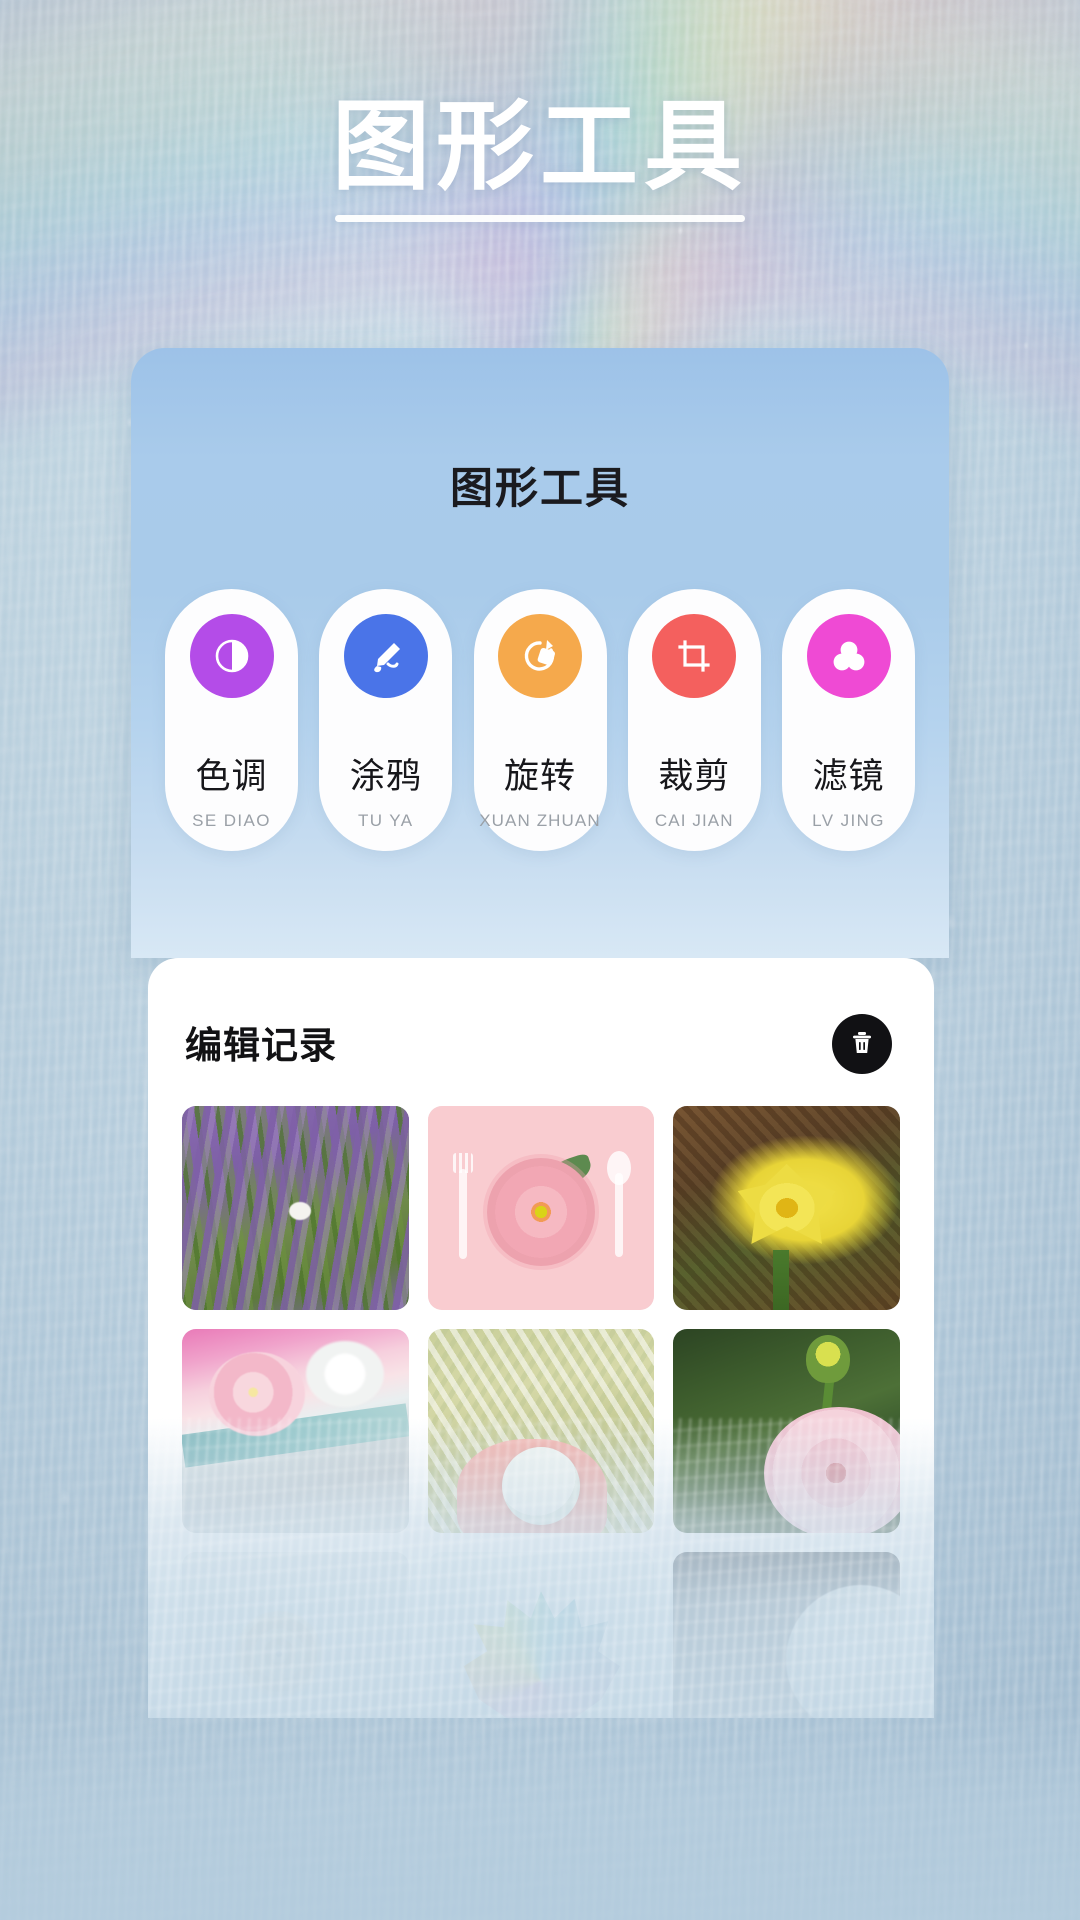 Image resolution: width=1080 pixels, height=1920 pixels. I want to click on tool-pinyin: TU YA, so click(386, 820).